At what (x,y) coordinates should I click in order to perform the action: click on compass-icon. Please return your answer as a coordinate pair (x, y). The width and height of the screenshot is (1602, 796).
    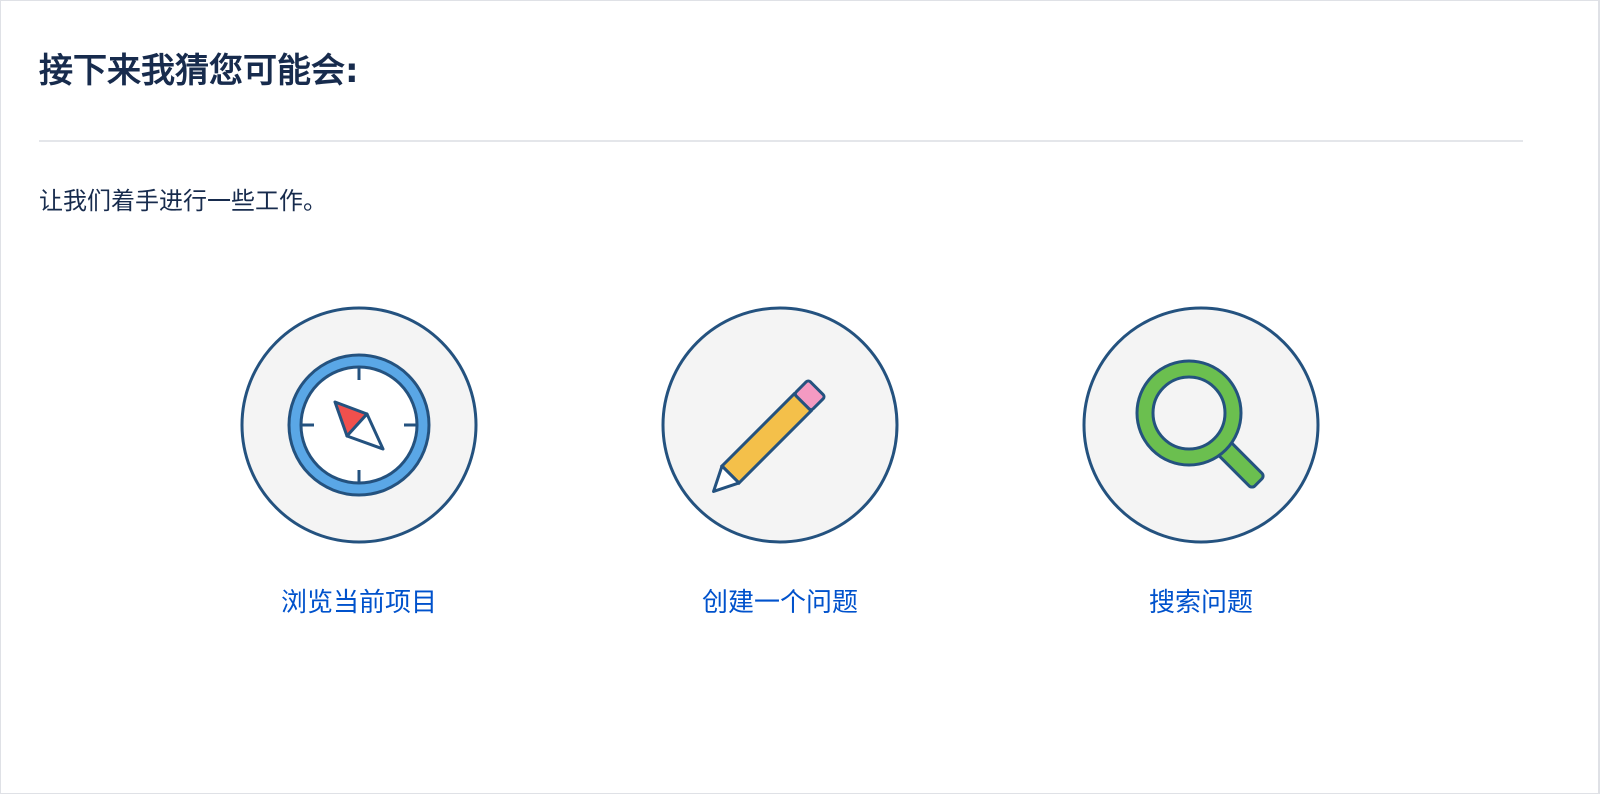
    Looking at the image, I should click on (359, 425).